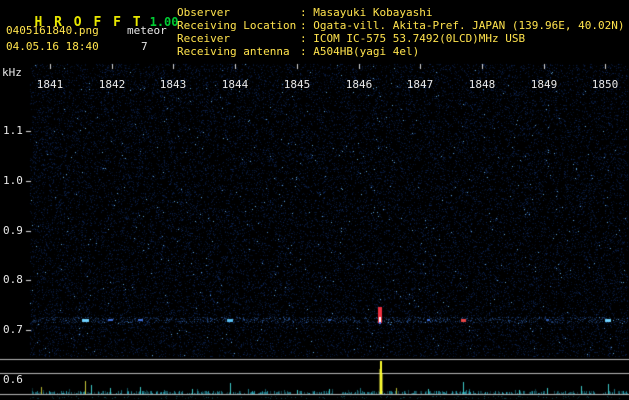 The image size is (629, 400). Describe the element at coordinates (420, 84) in the screenshot. I see `x-tick-label: 1847` at that location.